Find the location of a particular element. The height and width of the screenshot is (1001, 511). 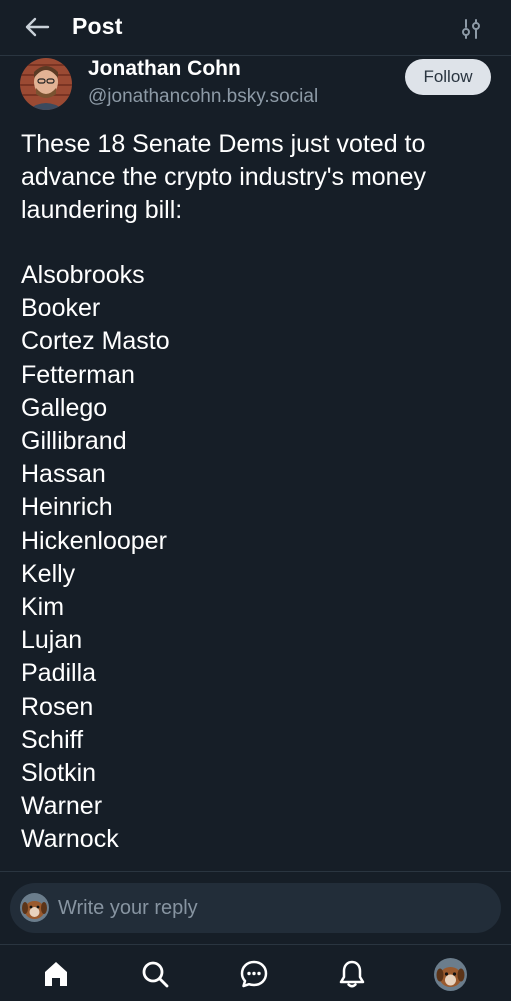

list-item: Heinrich is located at coordinates (67, 507).